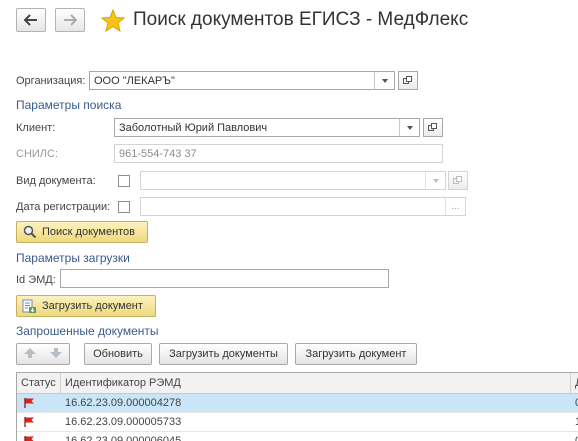 This screenshot has width=578, height=441. I want to click on back-button, so click(31, 20).